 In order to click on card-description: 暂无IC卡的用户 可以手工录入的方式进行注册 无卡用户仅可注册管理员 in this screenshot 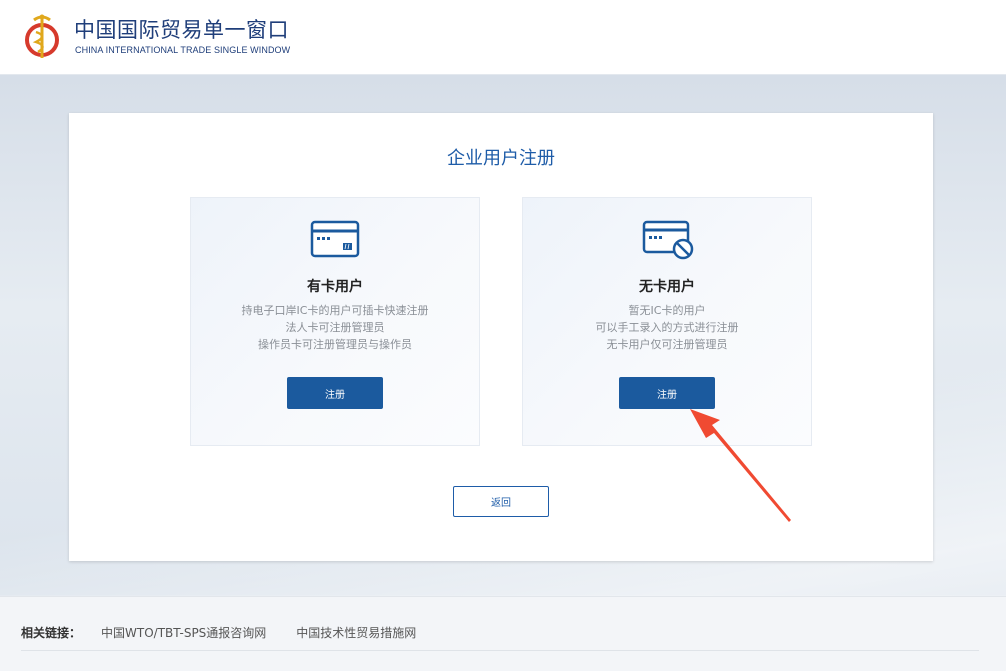, I will do `click(667, 327)`.